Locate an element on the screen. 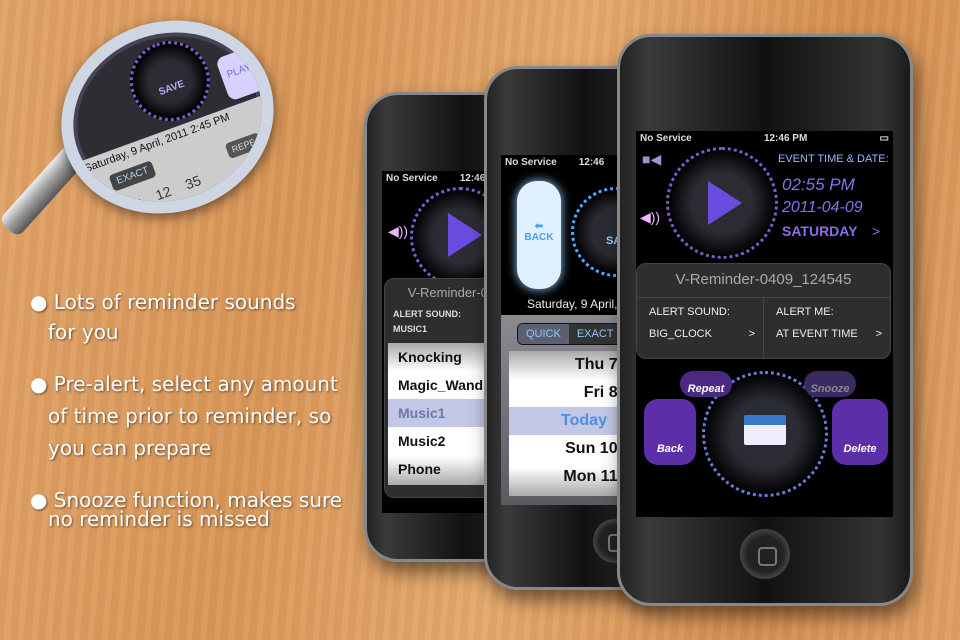 The width and height of the screenshot is (960, 640). delete-button: Delete is located at coordinates (860, 432).